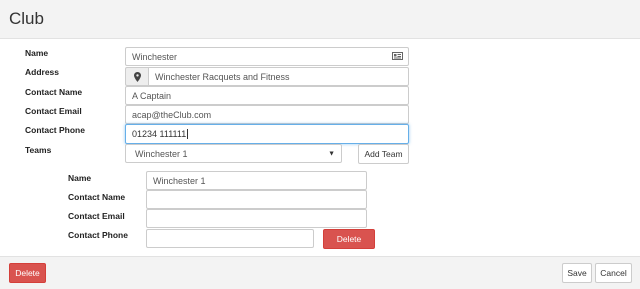  I want to click on team-contact-phone-input, so click(230, 238).